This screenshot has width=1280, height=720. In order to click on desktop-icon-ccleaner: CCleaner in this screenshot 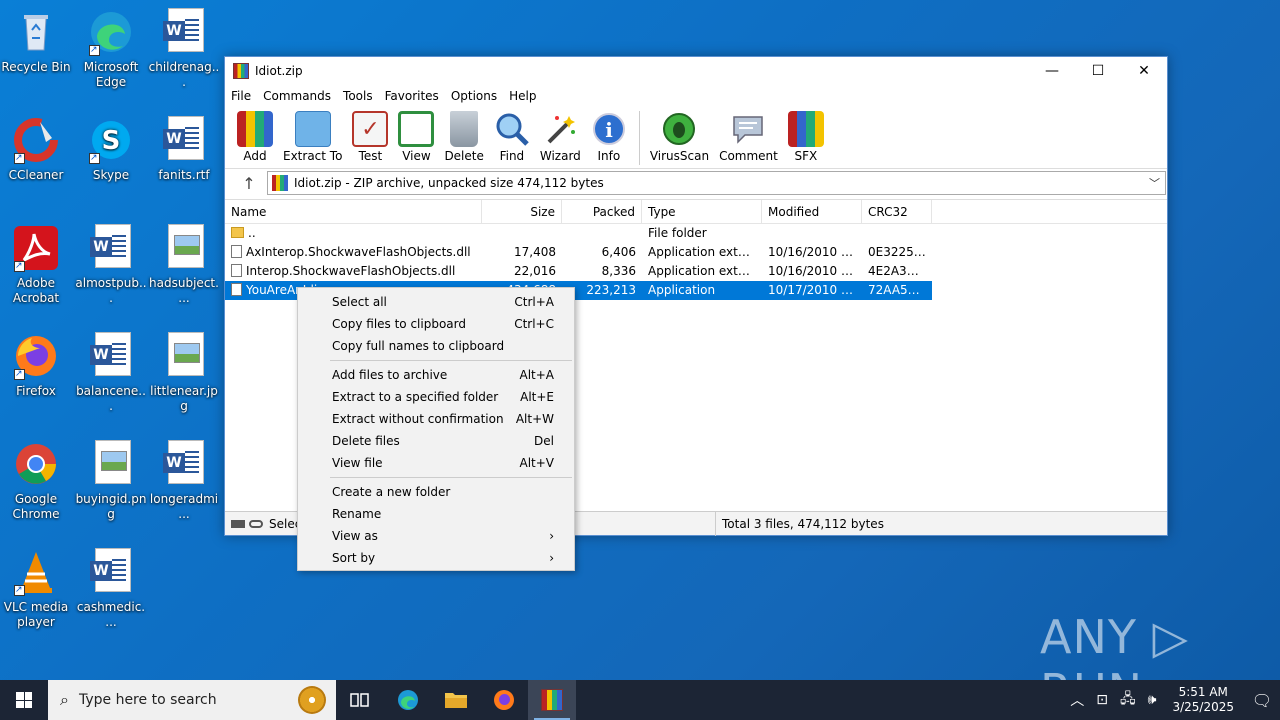, I will do `click(36, 149)`.